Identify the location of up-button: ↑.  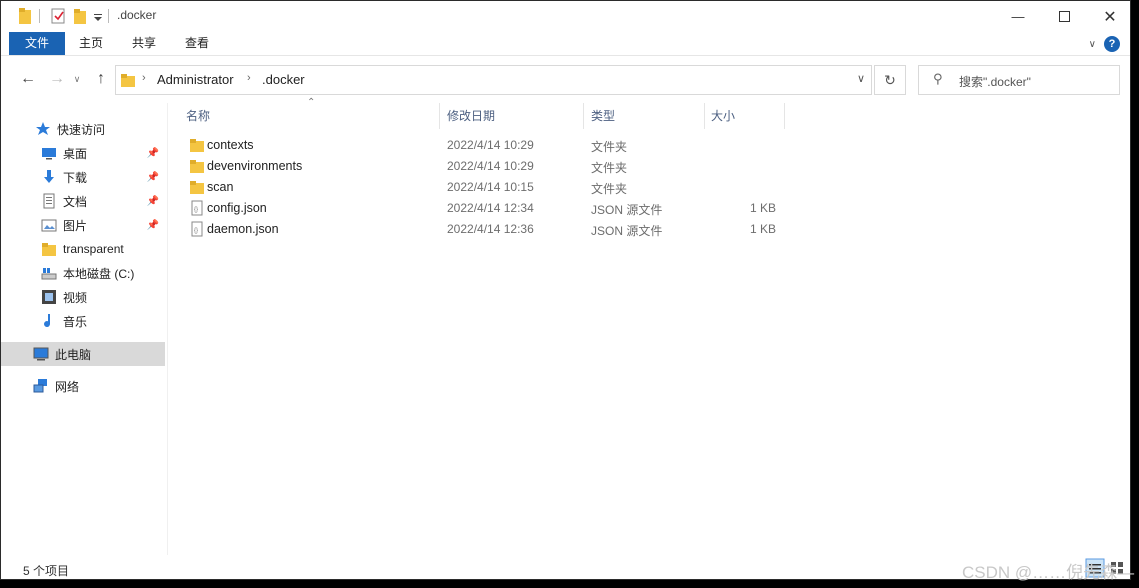
(101, 79).